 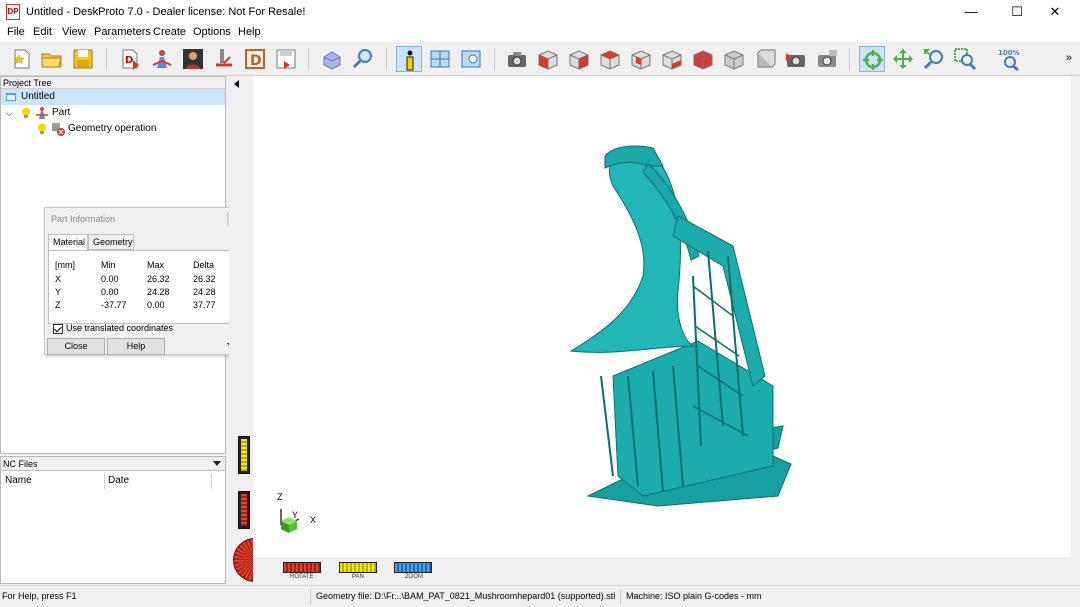 I want to click on new-file-icon, so click(x=22, y=59).